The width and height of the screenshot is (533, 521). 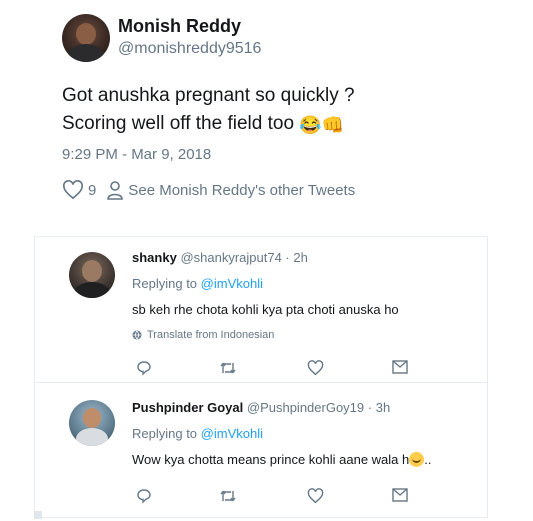 I want to click on reply-author-name: Pushpinder Goyal, so click(x=187, y=407).